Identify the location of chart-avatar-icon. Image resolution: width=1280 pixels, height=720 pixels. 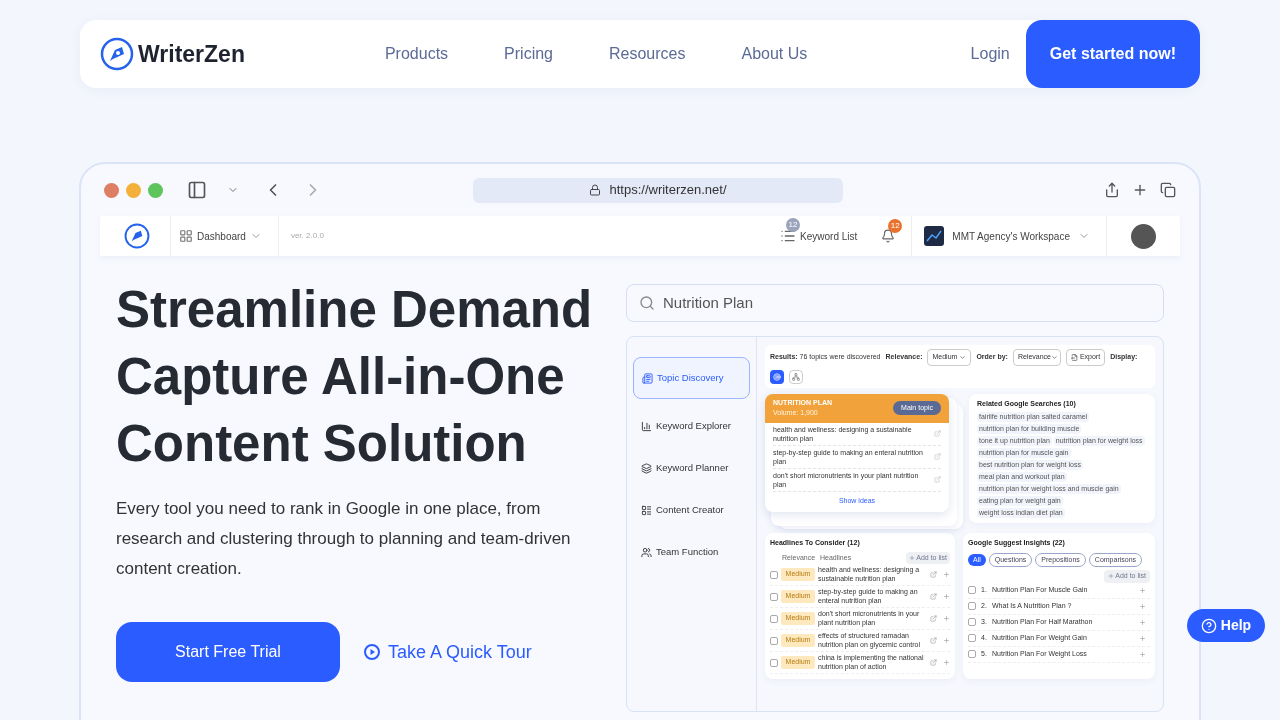
(934, 236).